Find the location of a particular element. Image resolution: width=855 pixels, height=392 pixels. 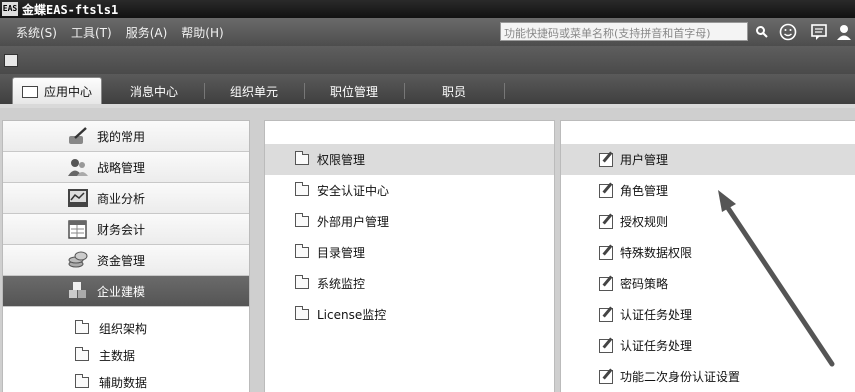

title-bar: EAS 金蝶EAS-ftsls1 is located at coordinates (427, 9).